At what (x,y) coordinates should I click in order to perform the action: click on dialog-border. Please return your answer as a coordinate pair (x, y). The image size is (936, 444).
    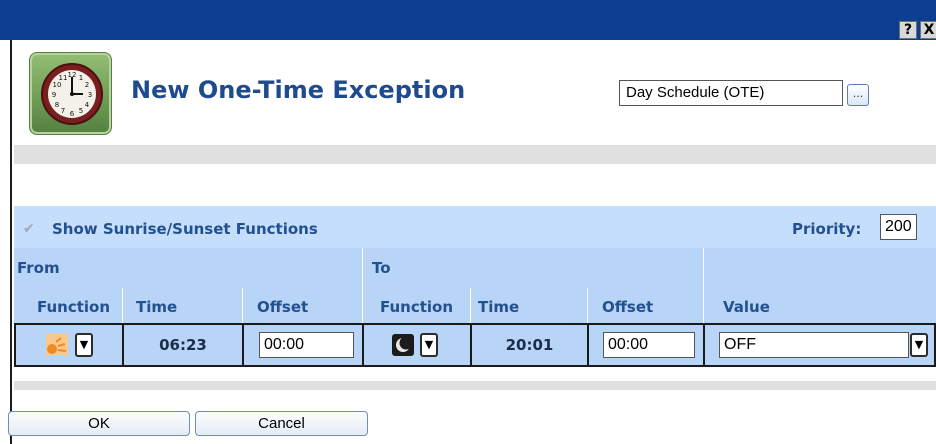
    Looking at the image, I should click on (11, 242).